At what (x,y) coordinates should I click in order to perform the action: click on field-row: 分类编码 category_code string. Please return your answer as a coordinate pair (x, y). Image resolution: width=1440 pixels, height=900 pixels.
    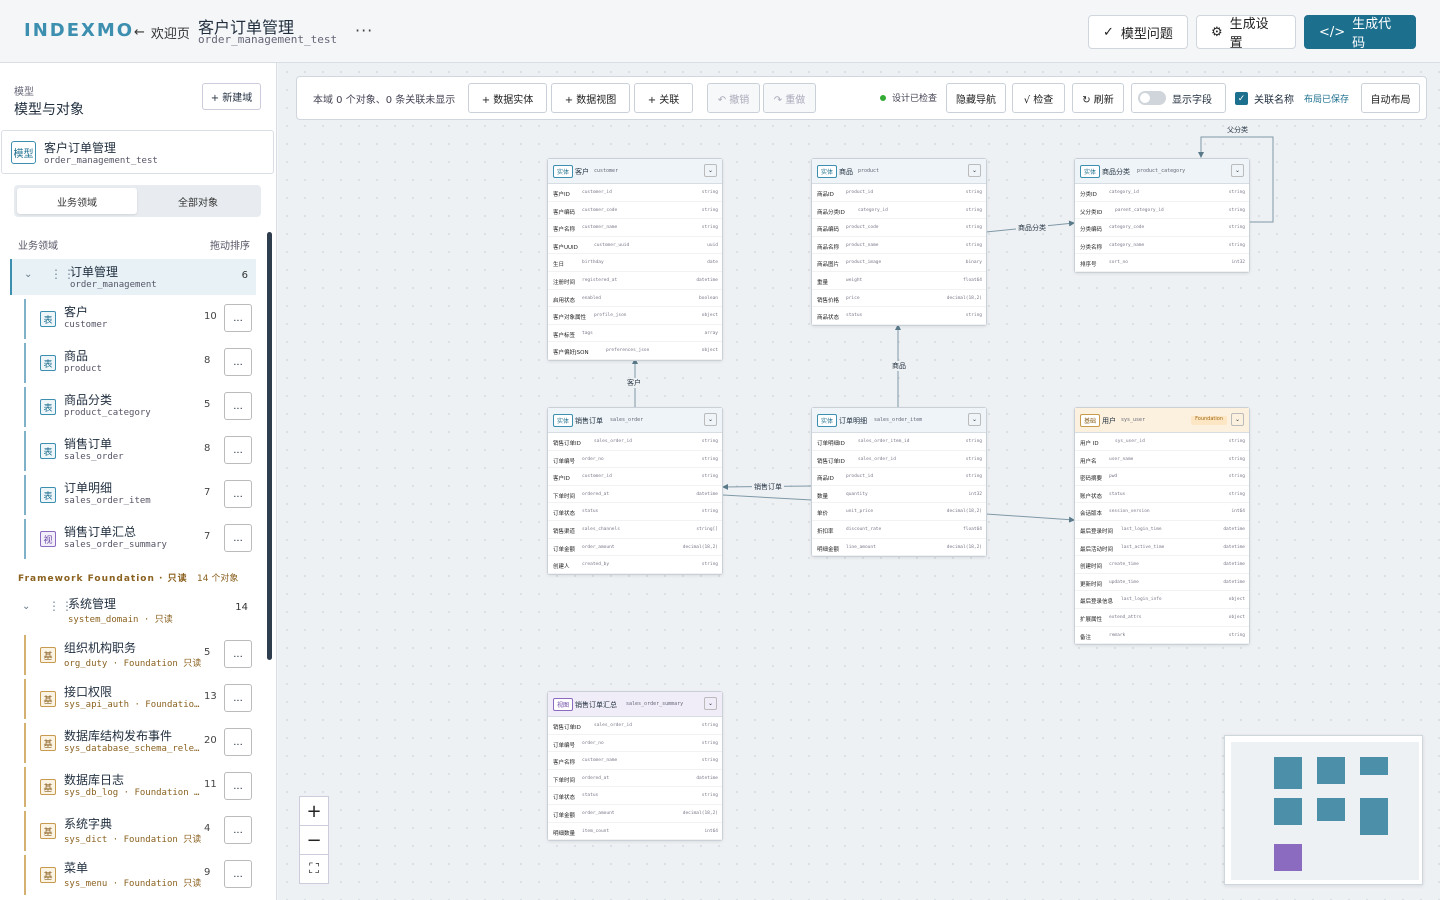
    Looking at the image, I should click on (1162, 228).